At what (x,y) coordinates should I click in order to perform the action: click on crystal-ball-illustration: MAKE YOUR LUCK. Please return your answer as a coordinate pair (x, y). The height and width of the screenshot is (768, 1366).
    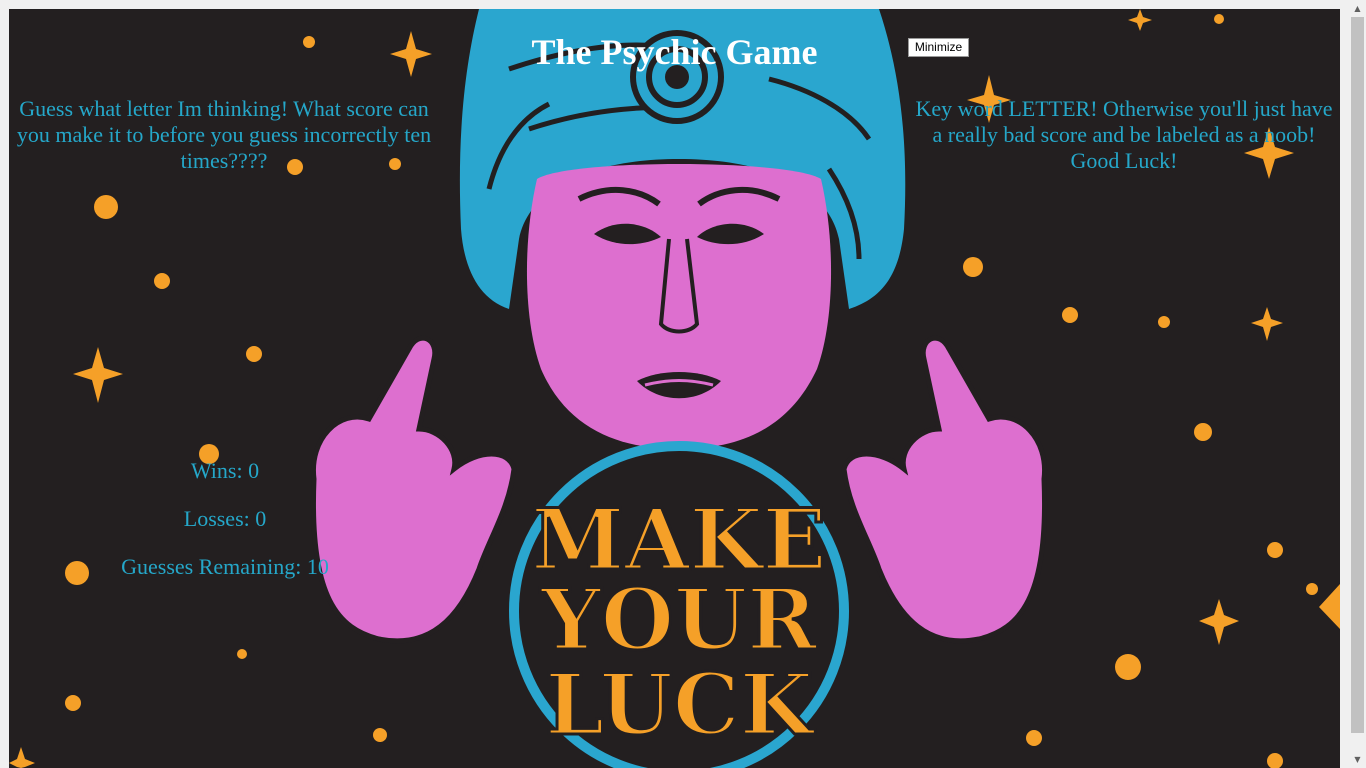
    Looking at the image, I should click on (679, 604).